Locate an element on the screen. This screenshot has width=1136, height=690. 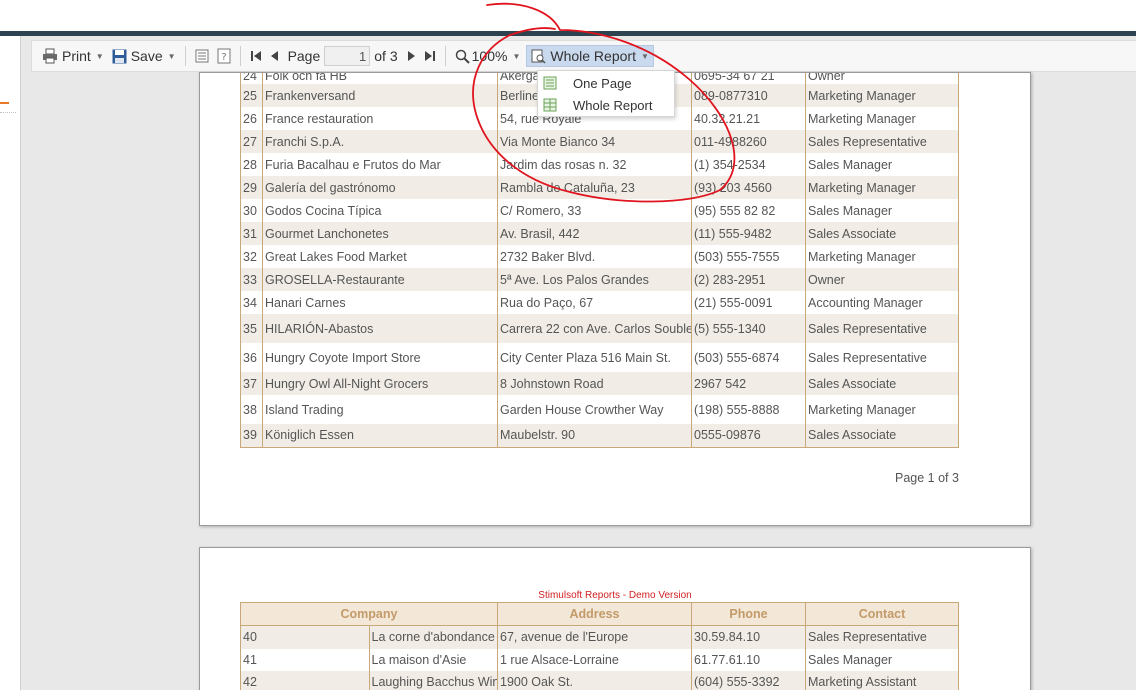
print-button: Print ▼ is located at coordinates (73, 56).